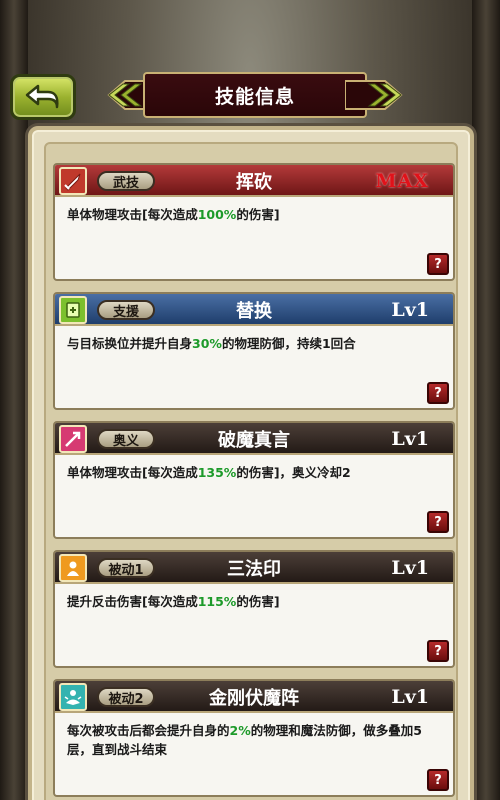  I want to click on skill-description: 每次被攻击后都会提升自身的2%的物理和魔法防御，做多叠加5层，直到战斗结束, so click(254, 736).